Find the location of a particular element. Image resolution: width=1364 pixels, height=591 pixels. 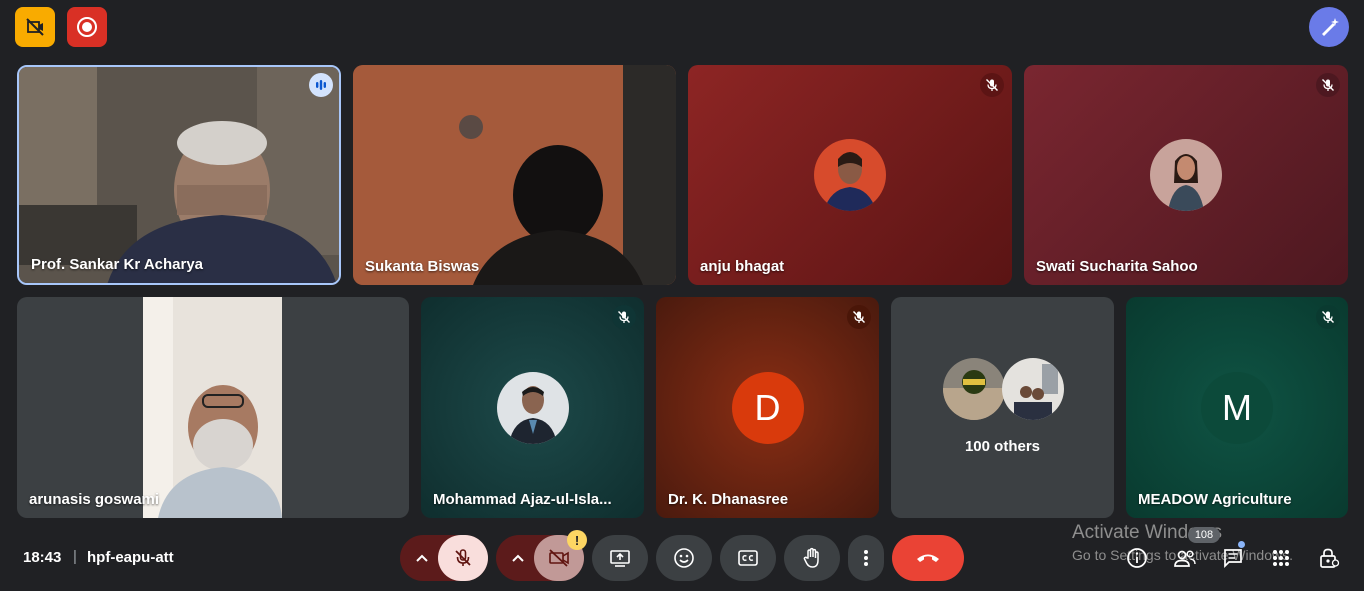

info-icon is located at coordinates (1137, 558).